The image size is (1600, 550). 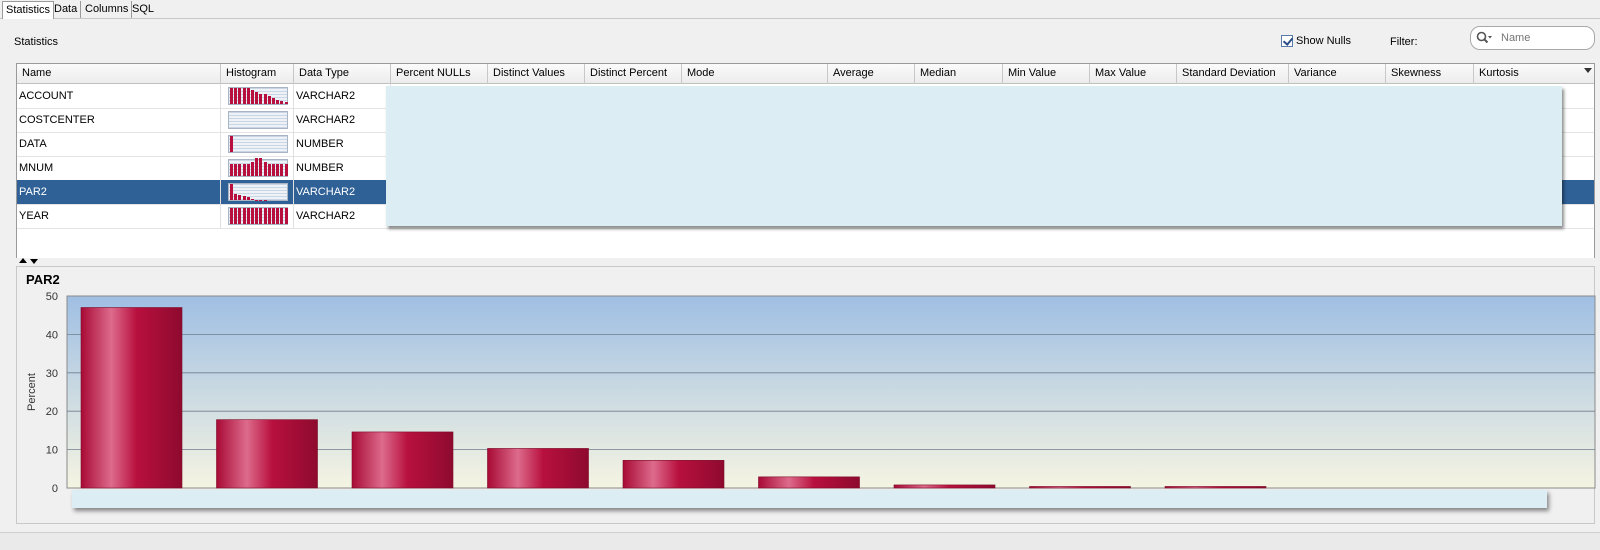 I want to click on chart-overlay, so click(x=809, y=499).